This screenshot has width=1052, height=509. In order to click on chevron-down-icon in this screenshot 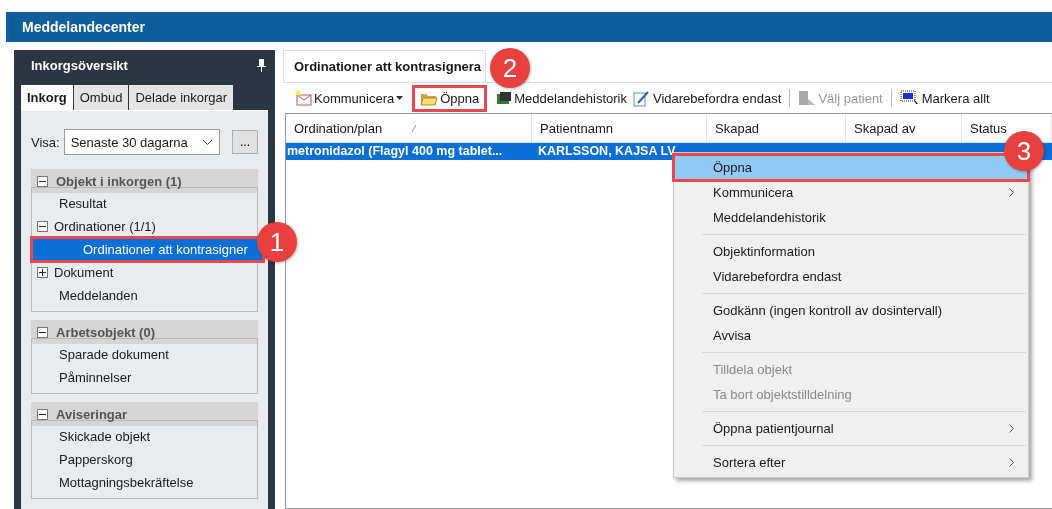, I will do `click(207, 142)`.